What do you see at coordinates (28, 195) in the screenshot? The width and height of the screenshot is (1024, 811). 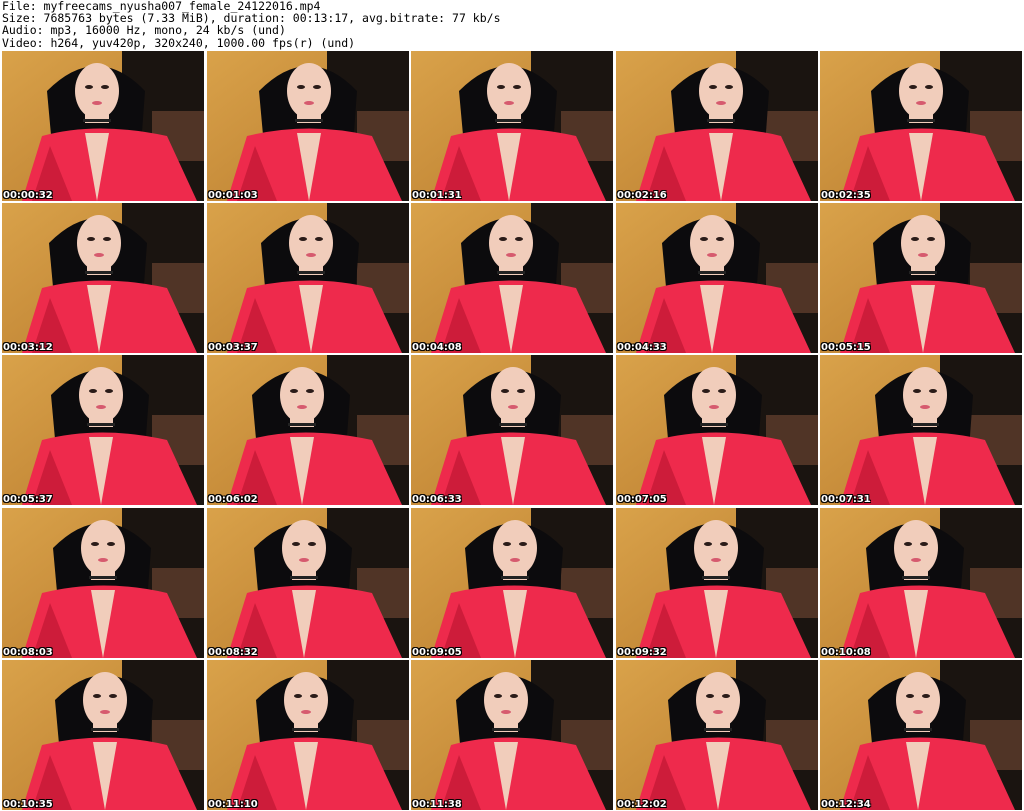 I see `frame-timestamp: 00:00:32` at bounding box center [28, 195].